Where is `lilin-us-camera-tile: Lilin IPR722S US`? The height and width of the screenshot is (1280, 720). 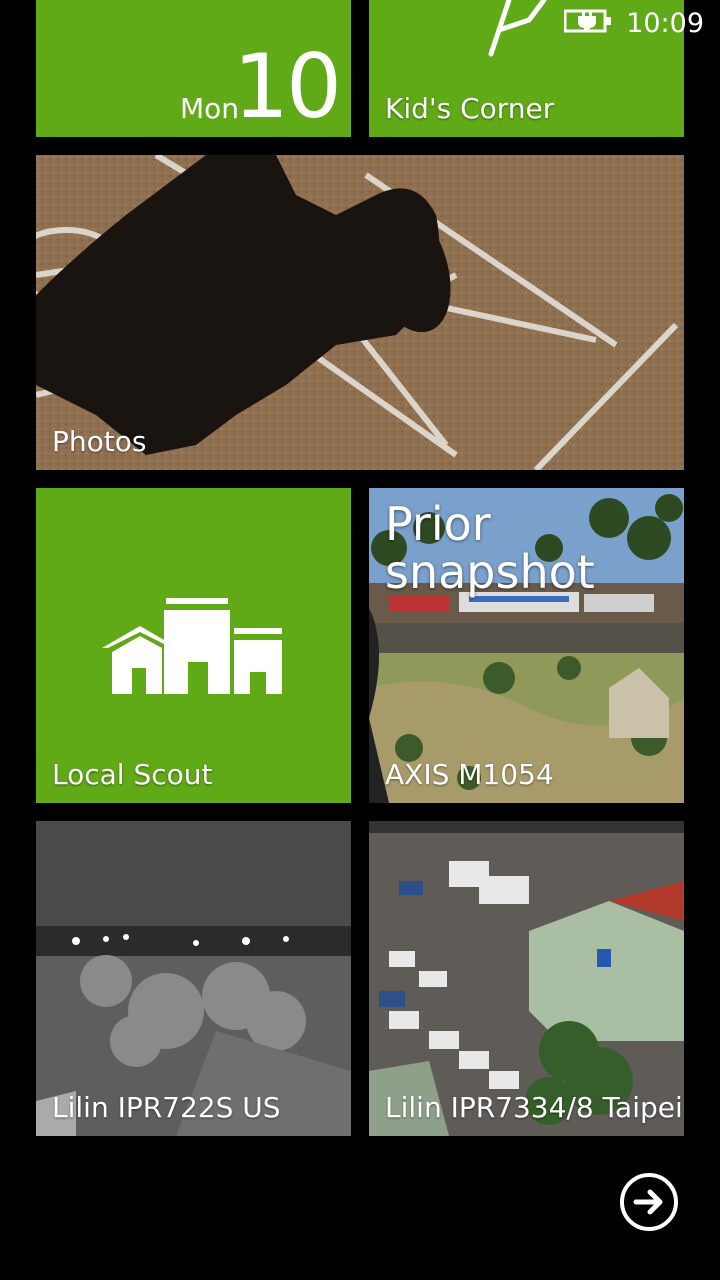
lilin-us-camera-tile: Lilin IPR722S US is located at coordinates (193, 978).